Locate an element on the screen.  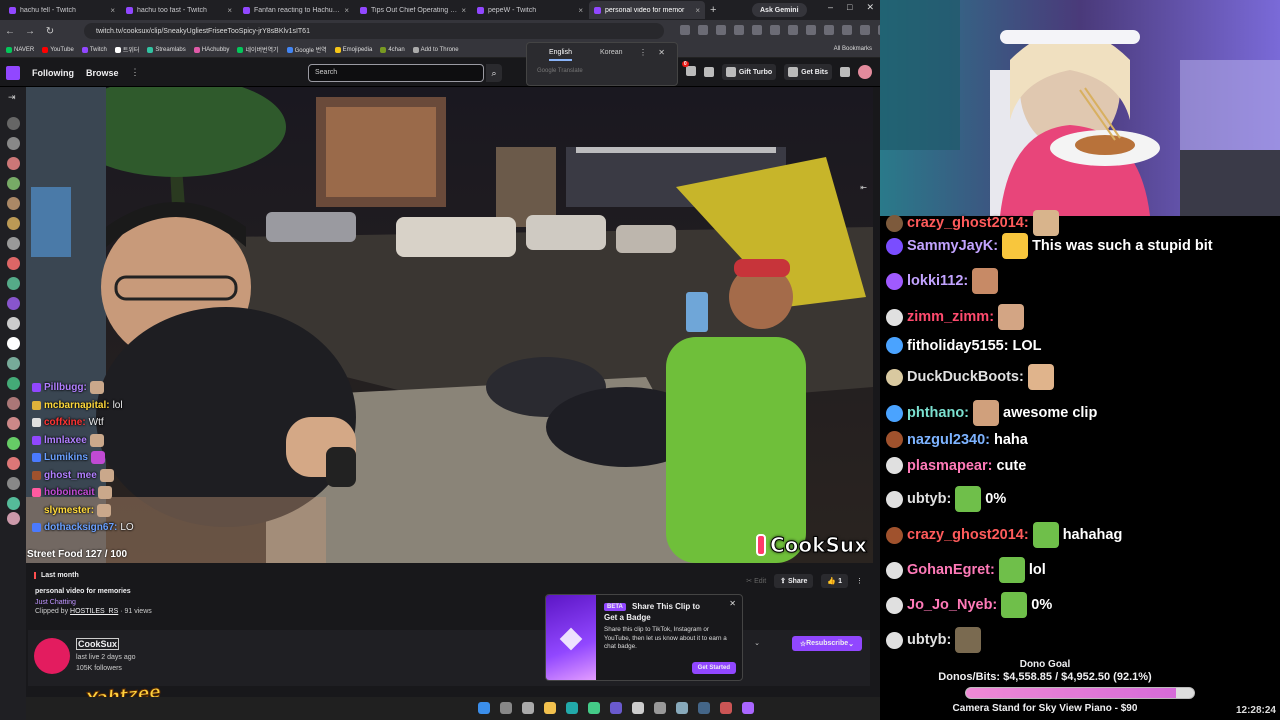
bookmark-item: 4chan is located at coordinates (392, 49).